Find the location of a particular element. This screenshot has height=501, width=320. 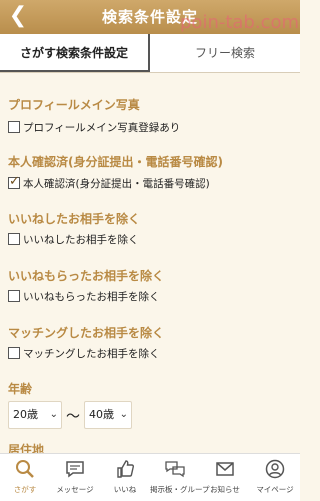

thumbs-up-icon is located at coordinates (125, 469).